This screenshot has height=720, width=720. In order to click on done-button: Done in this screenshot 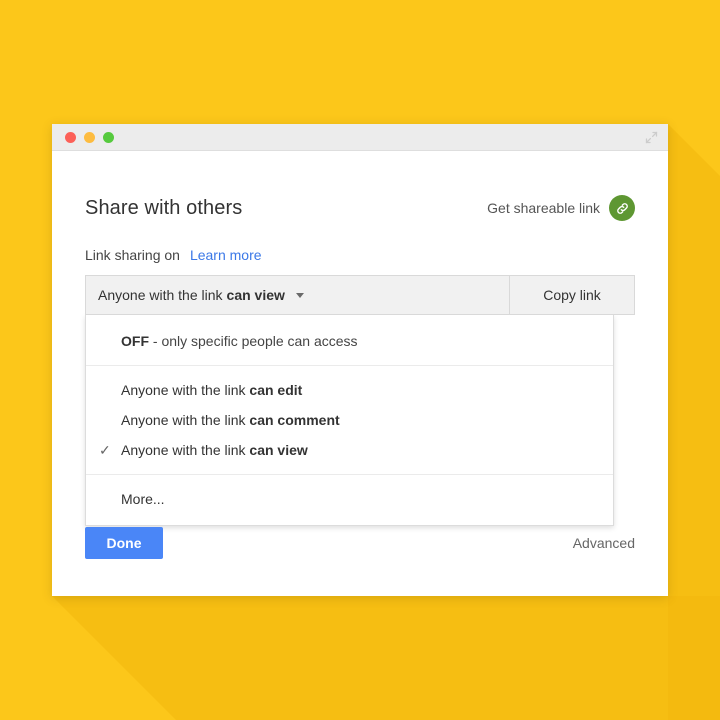, I will do `click(124, 543)`.